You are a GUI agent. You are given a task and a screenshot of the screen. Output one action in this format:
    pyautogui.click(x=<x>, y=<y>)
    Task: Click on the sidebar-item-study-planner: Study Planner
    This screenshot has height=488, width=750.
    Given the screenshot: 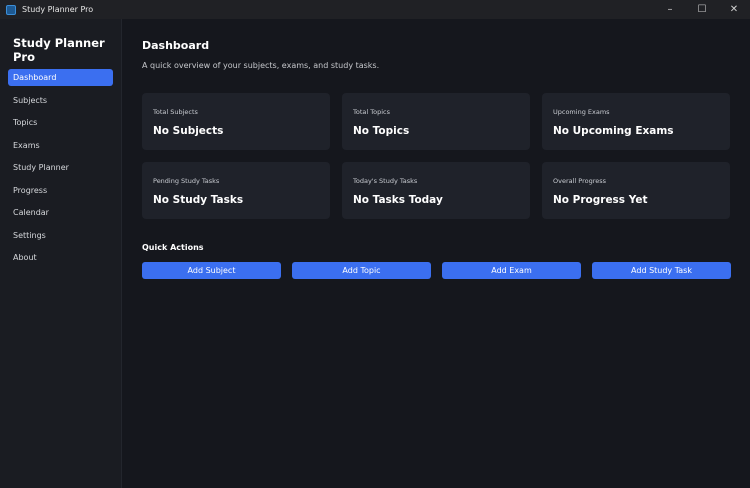 What is the action you would take?
    pyautogui.click(x=60, y=167)
    